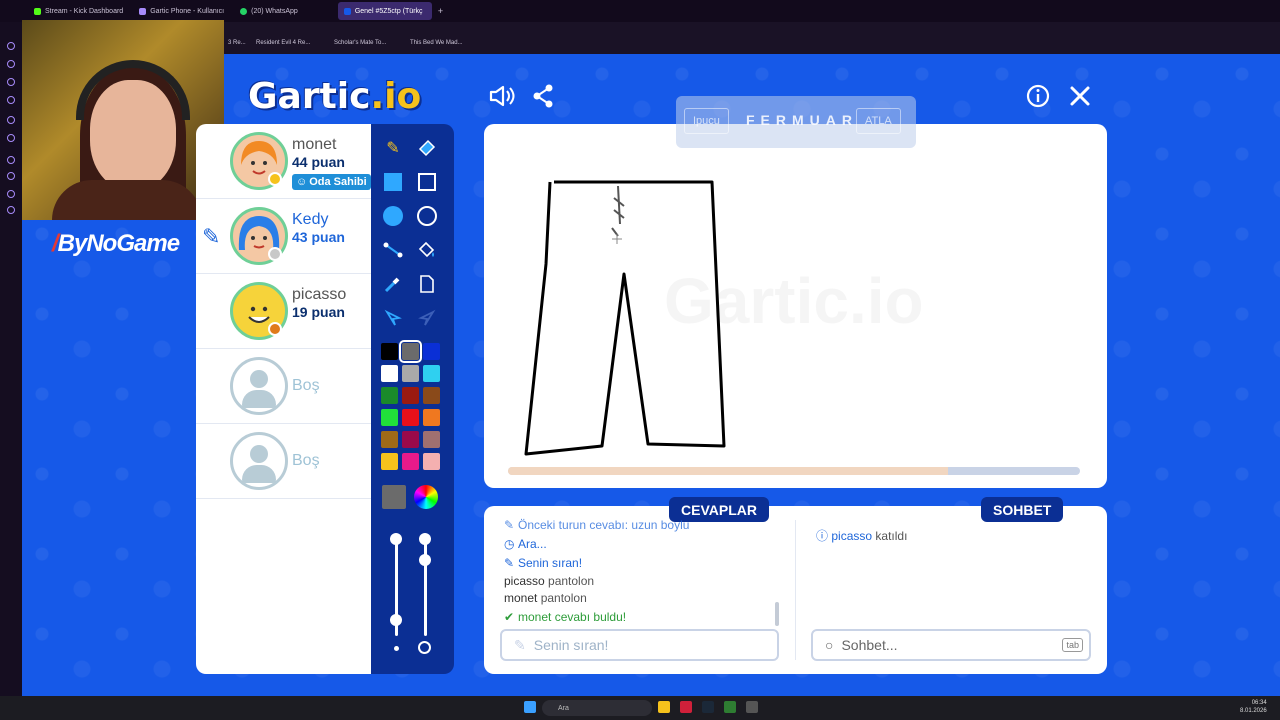  I want to click on pants-drawing, so click(625, 318).